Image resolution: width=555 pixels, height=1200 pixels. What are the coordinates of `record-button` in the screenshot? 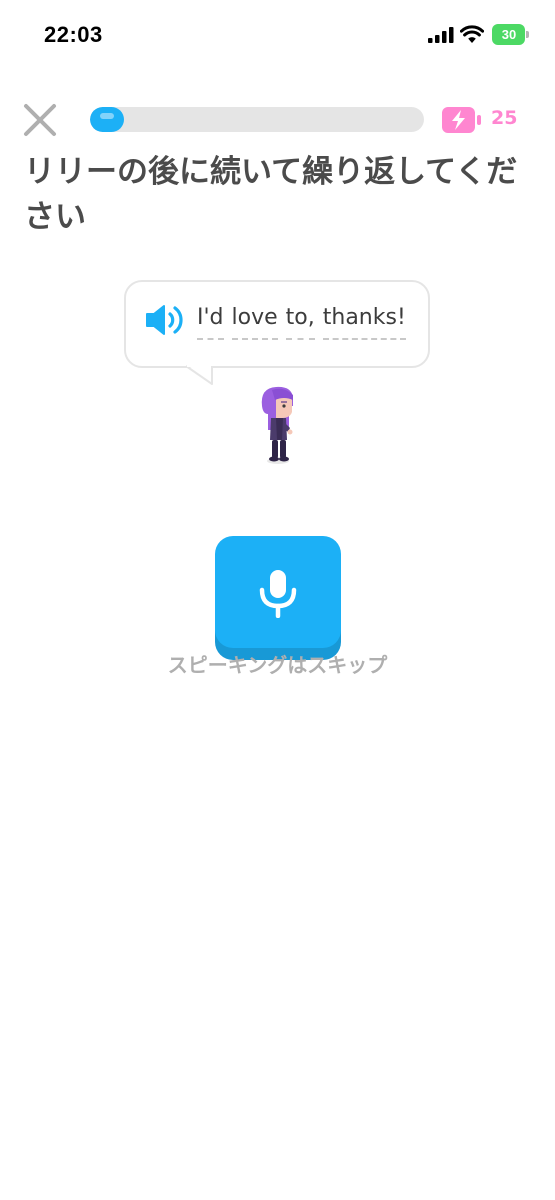 It's located at (278, 592).